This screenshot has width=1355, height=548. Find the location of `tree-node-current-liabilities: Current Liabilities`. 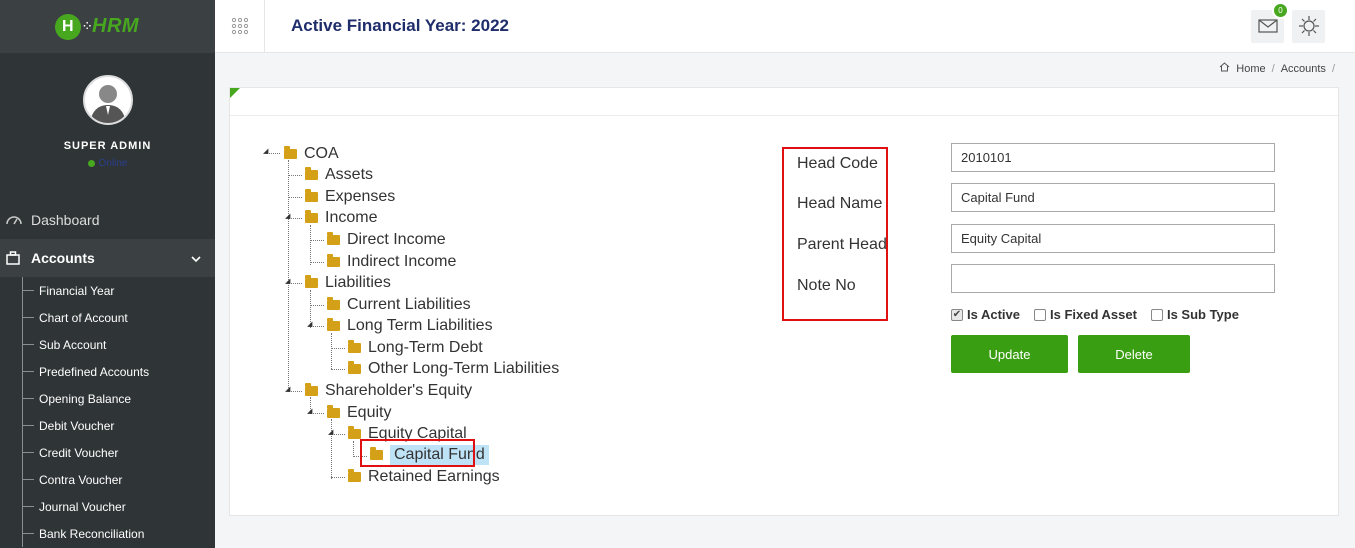

tree-node-current-liabilities: Current Liabilities is located at coordinates (399, 305).